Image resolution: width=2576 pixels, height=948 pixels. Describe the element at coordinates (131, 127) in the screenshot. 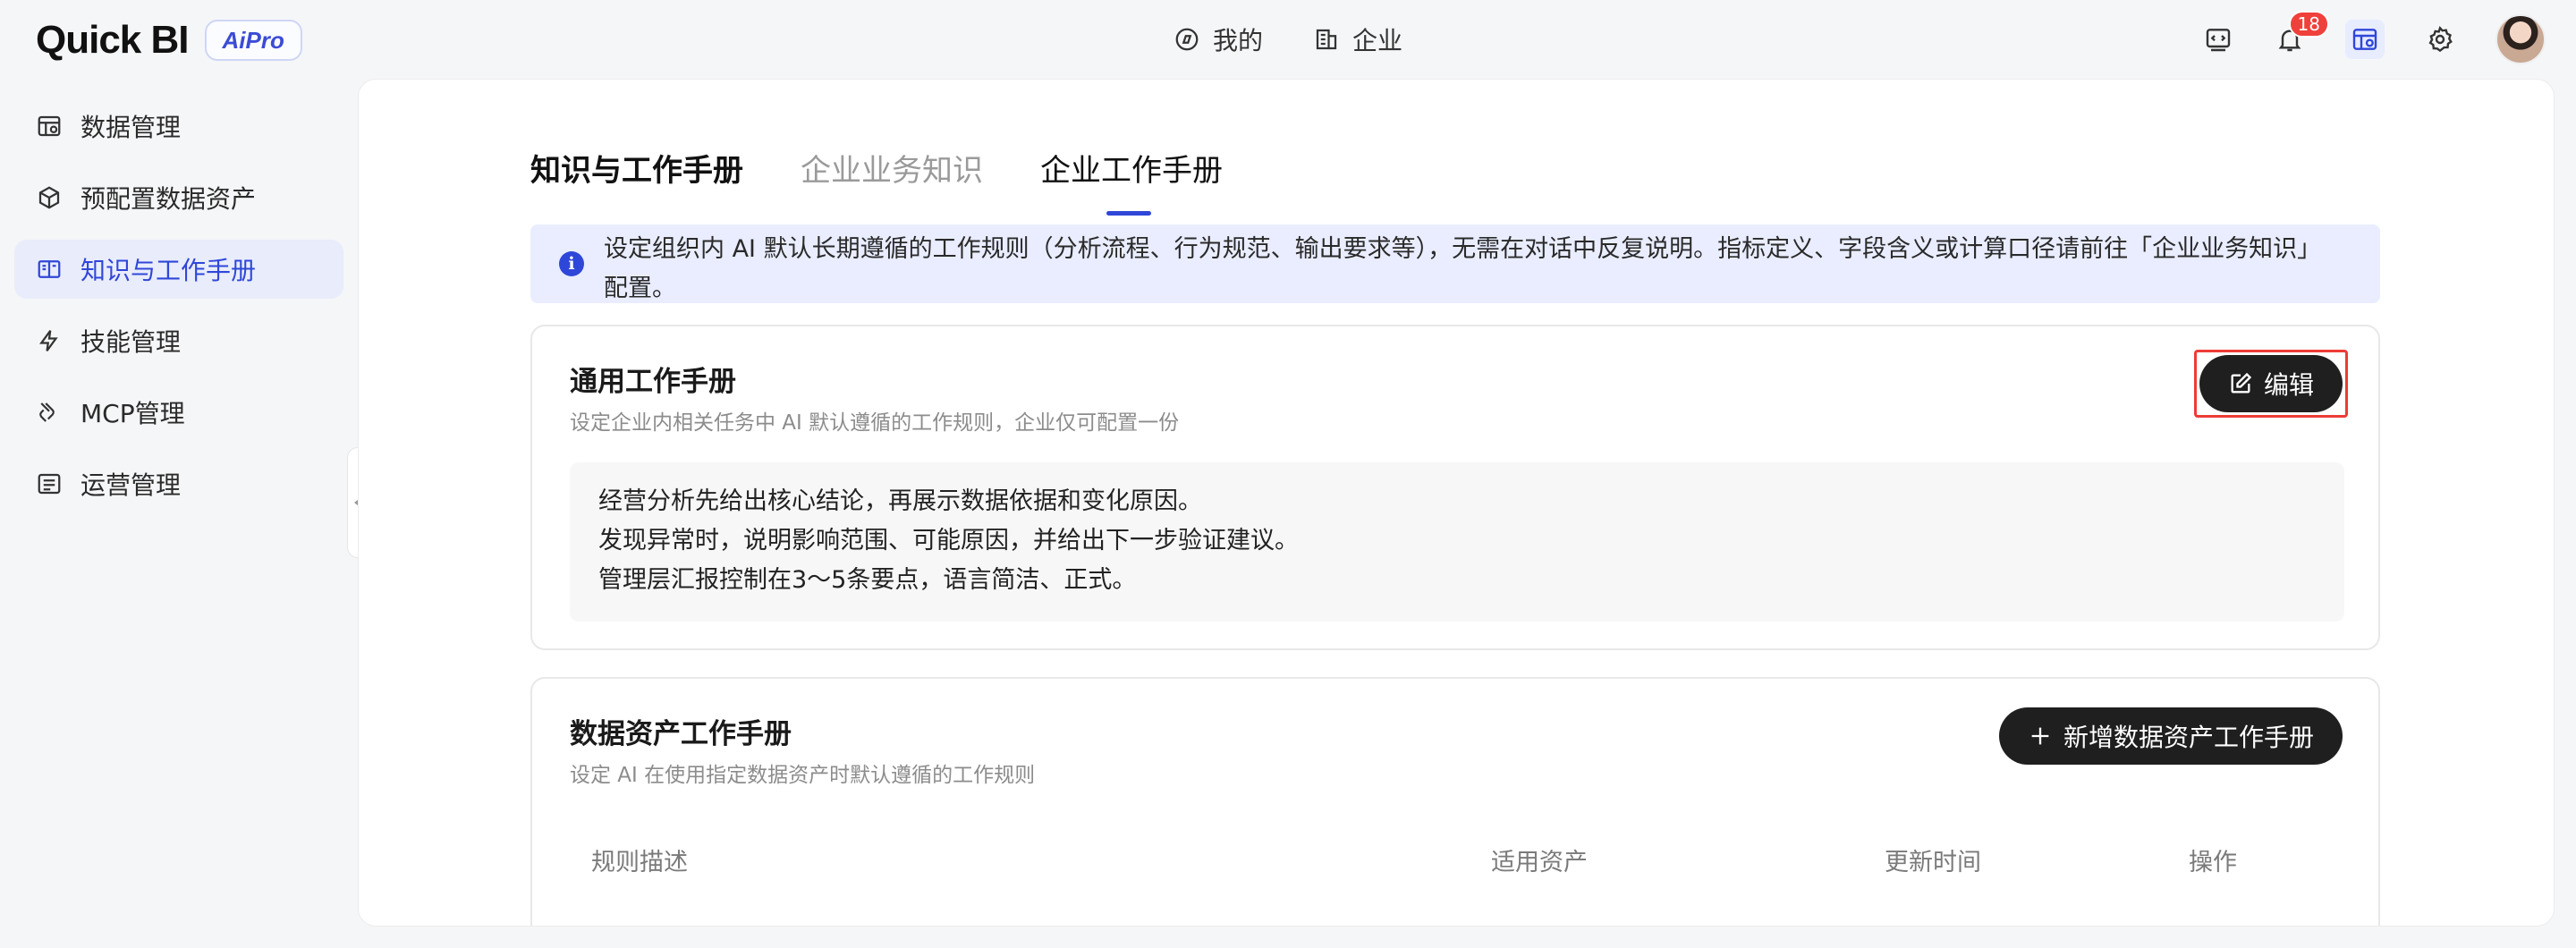

I see `sidebar-item-label: 数据管理` at that location.